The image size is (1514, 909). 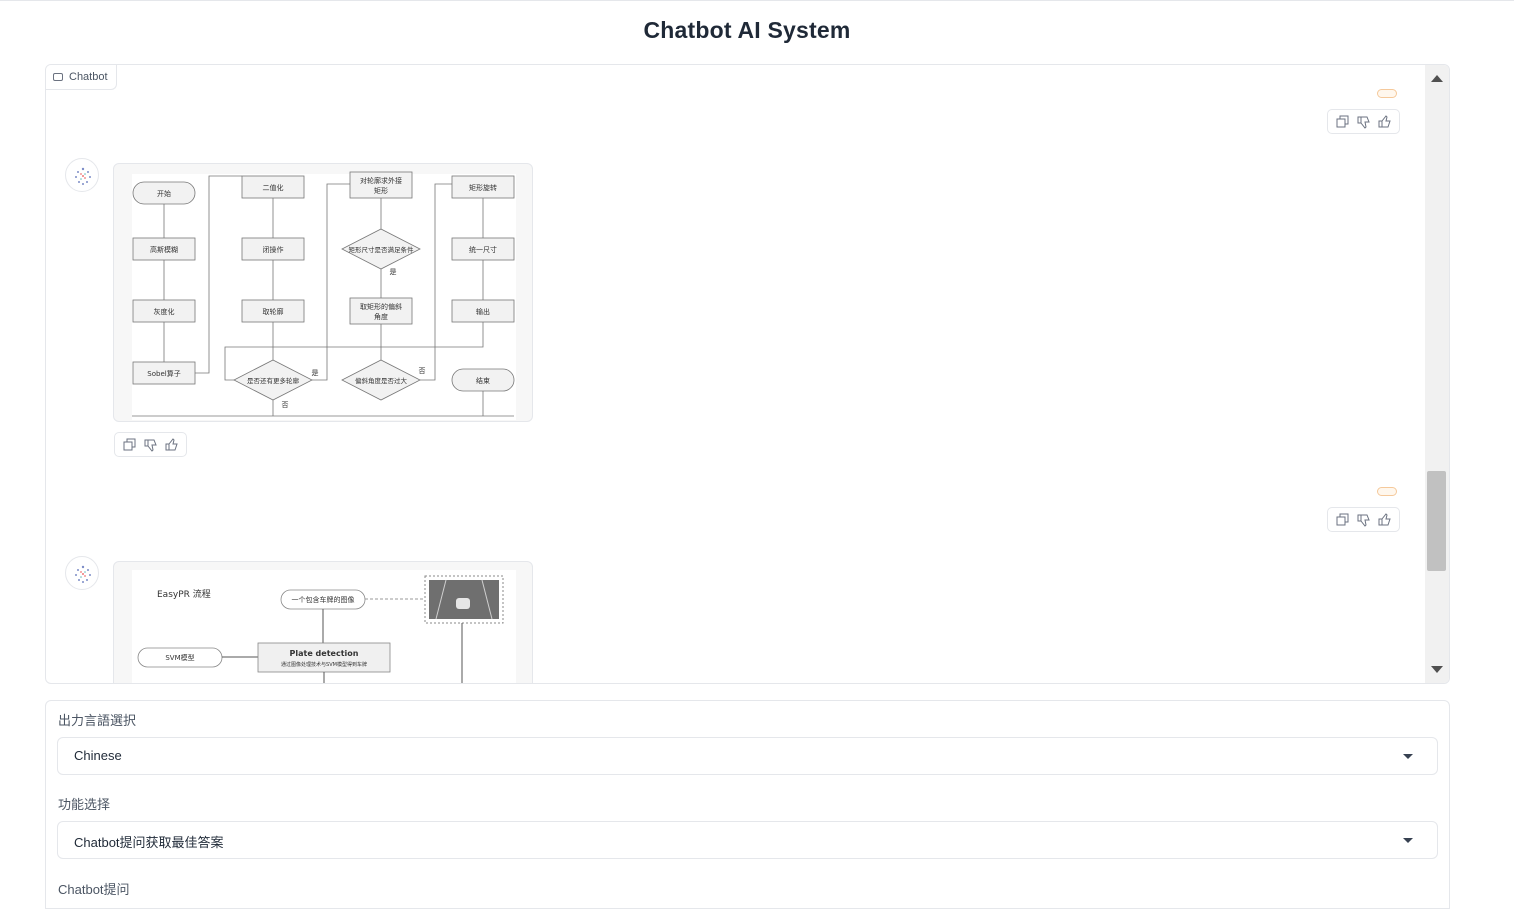 I want to click on svg-text: 输出, so click(x=483, y=311).